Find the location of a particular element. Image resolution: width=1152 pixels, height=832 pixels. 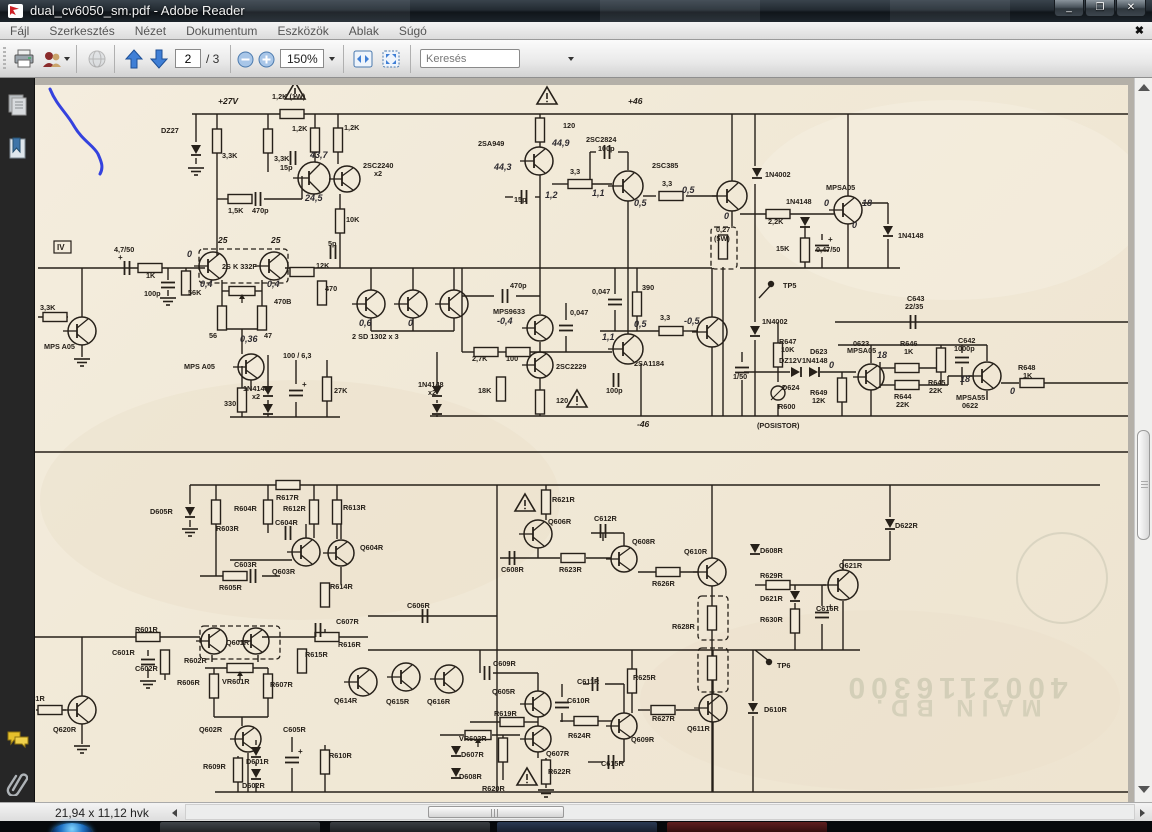

restore-button: ❐ is located at coordinates (1100, 8).